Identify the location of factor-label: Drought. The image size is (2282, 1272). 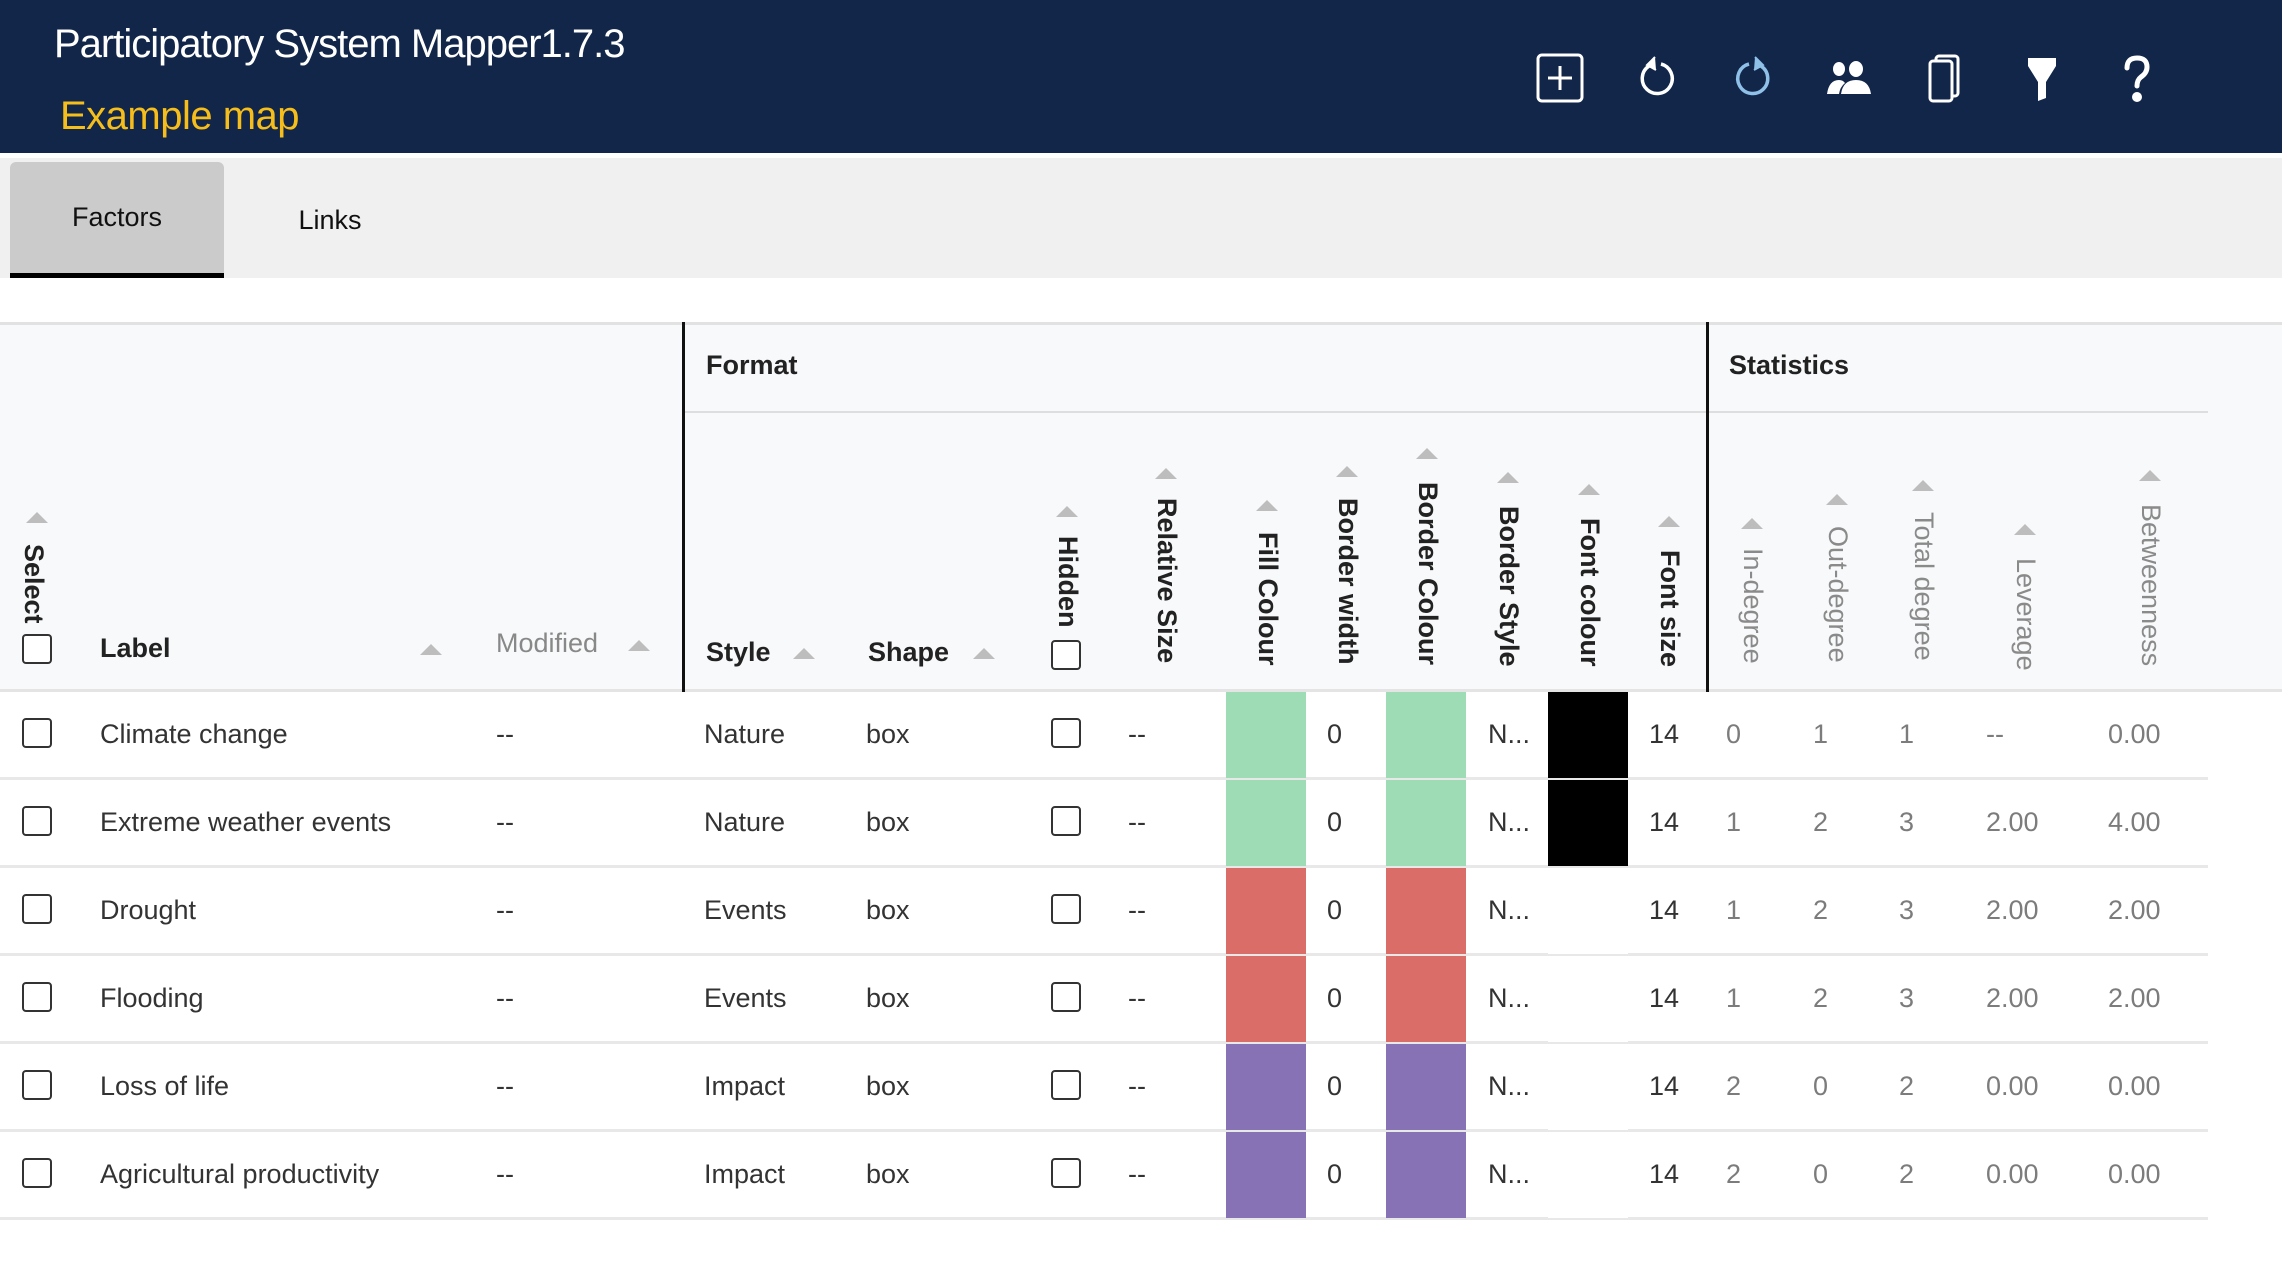
(148, 910).